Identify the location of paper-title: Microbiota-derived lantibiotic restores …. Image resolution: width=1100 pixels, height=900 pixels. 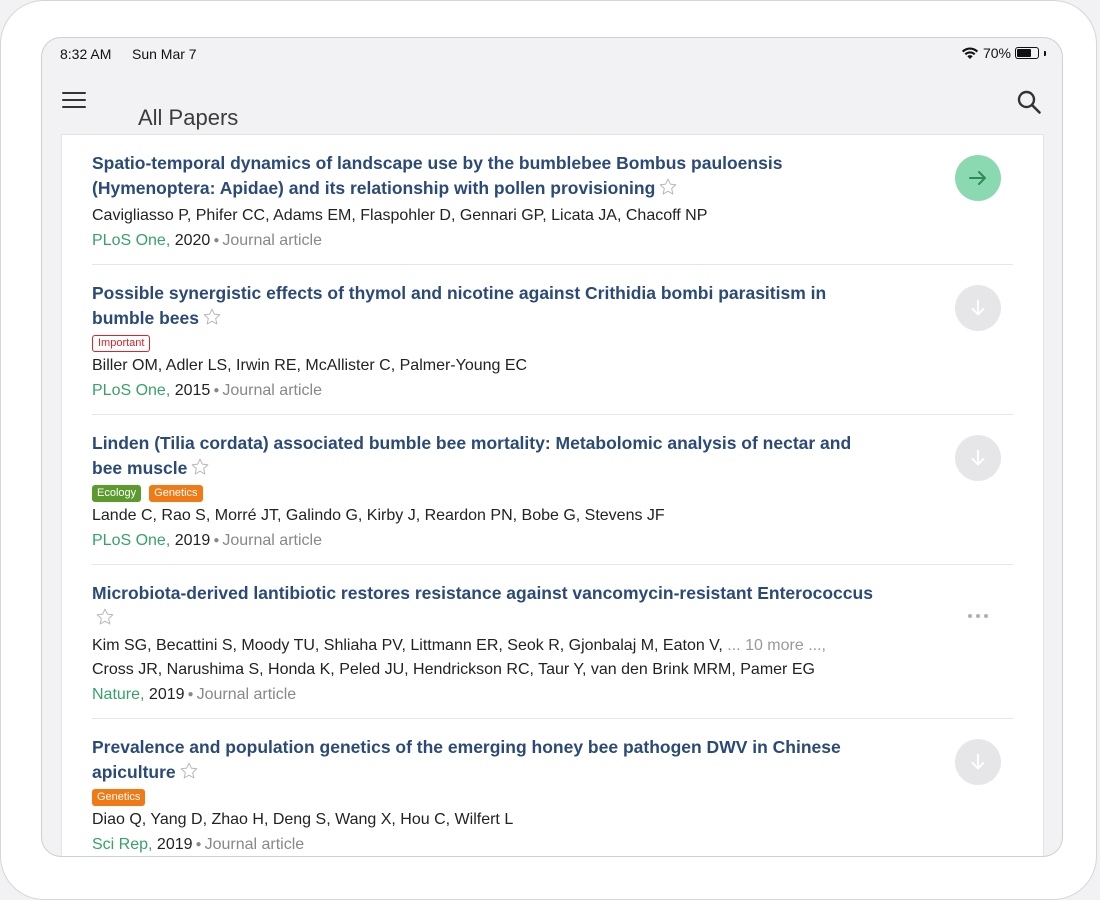
(484, 607).